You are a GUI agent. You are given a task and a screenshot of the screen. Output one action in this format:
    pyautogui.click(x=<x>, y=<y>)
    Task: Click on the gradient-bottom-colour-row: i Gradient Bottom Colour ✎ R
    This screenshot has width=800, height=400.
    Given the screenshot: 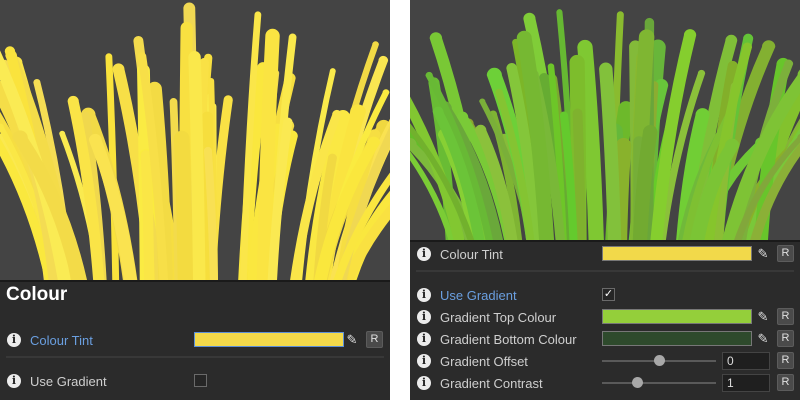 What is the action you would take?
    pyautogui.click(x=605, y=339)
    